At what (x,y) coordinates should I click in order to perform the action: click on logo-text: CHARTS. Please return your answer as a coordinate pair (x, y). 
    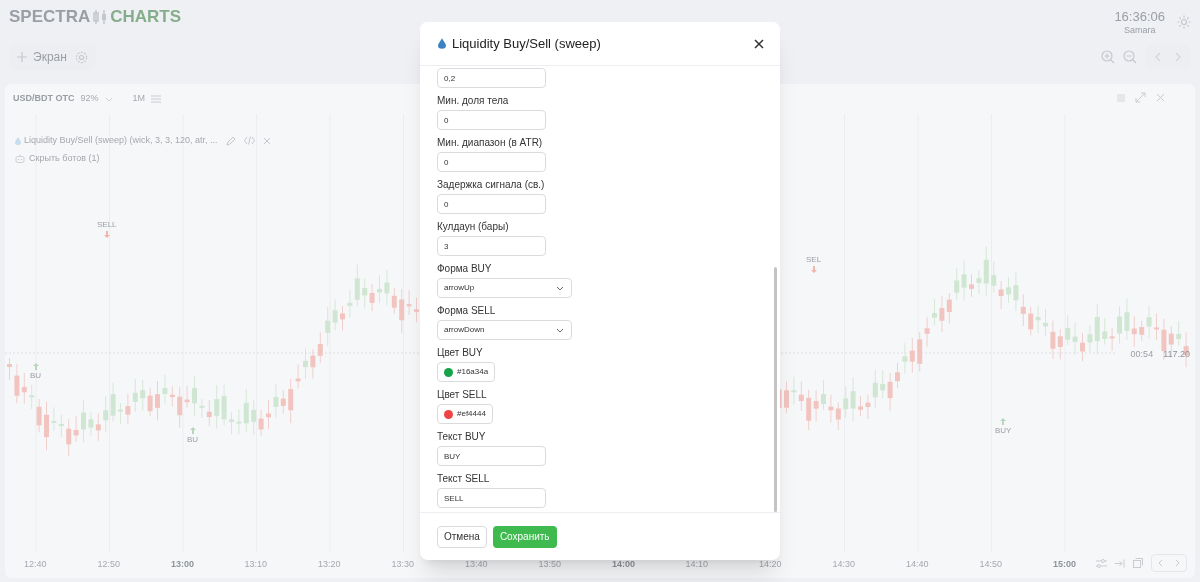
    Looking at the image, I should click on (146, 17).